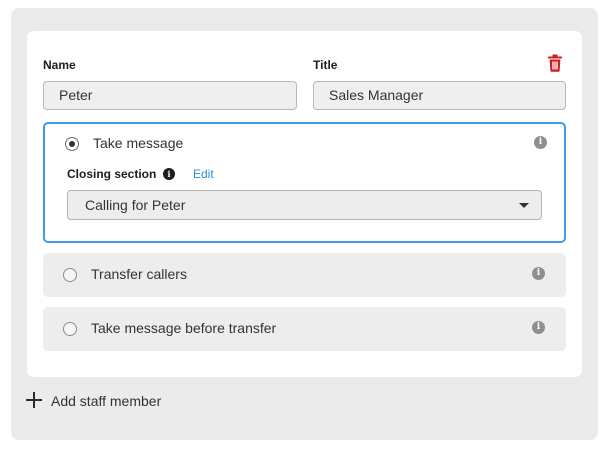 The height and width of the screenshot is (449, 607). Describe the element at coordinates (139, 274) in the screenshot. I see `option-label: Transfer callers` at that location.